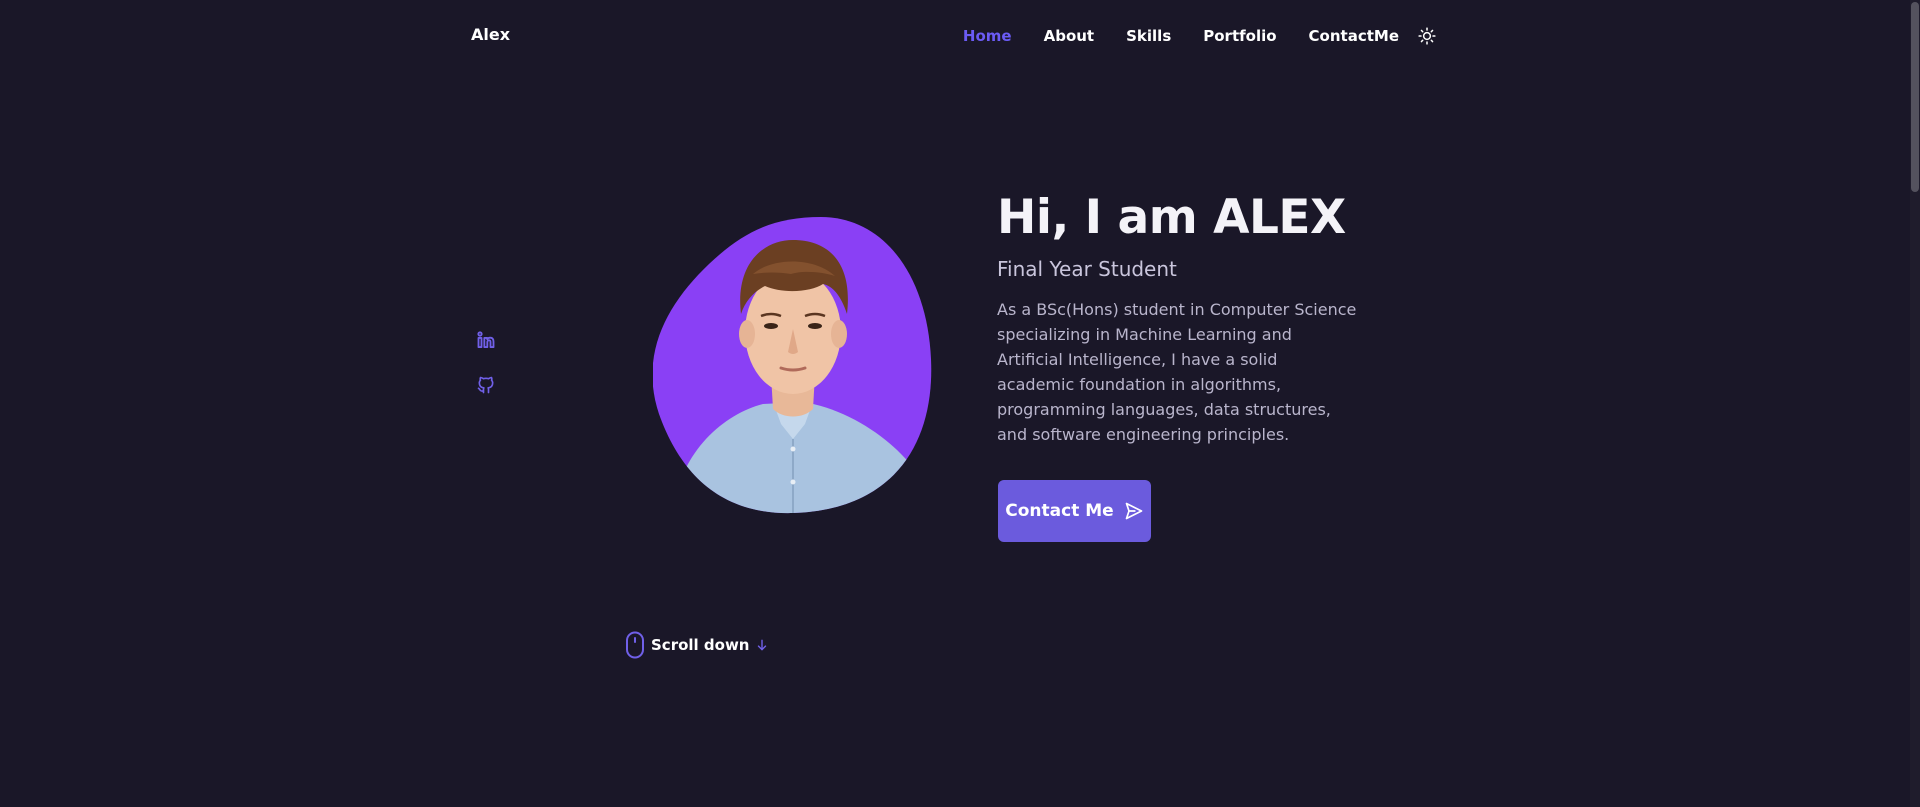 The image size is (1920, 807). What do you see at coordinates (793, 364) in the screenshot?
I see `profile-photo` at bounding box center [793, 364].